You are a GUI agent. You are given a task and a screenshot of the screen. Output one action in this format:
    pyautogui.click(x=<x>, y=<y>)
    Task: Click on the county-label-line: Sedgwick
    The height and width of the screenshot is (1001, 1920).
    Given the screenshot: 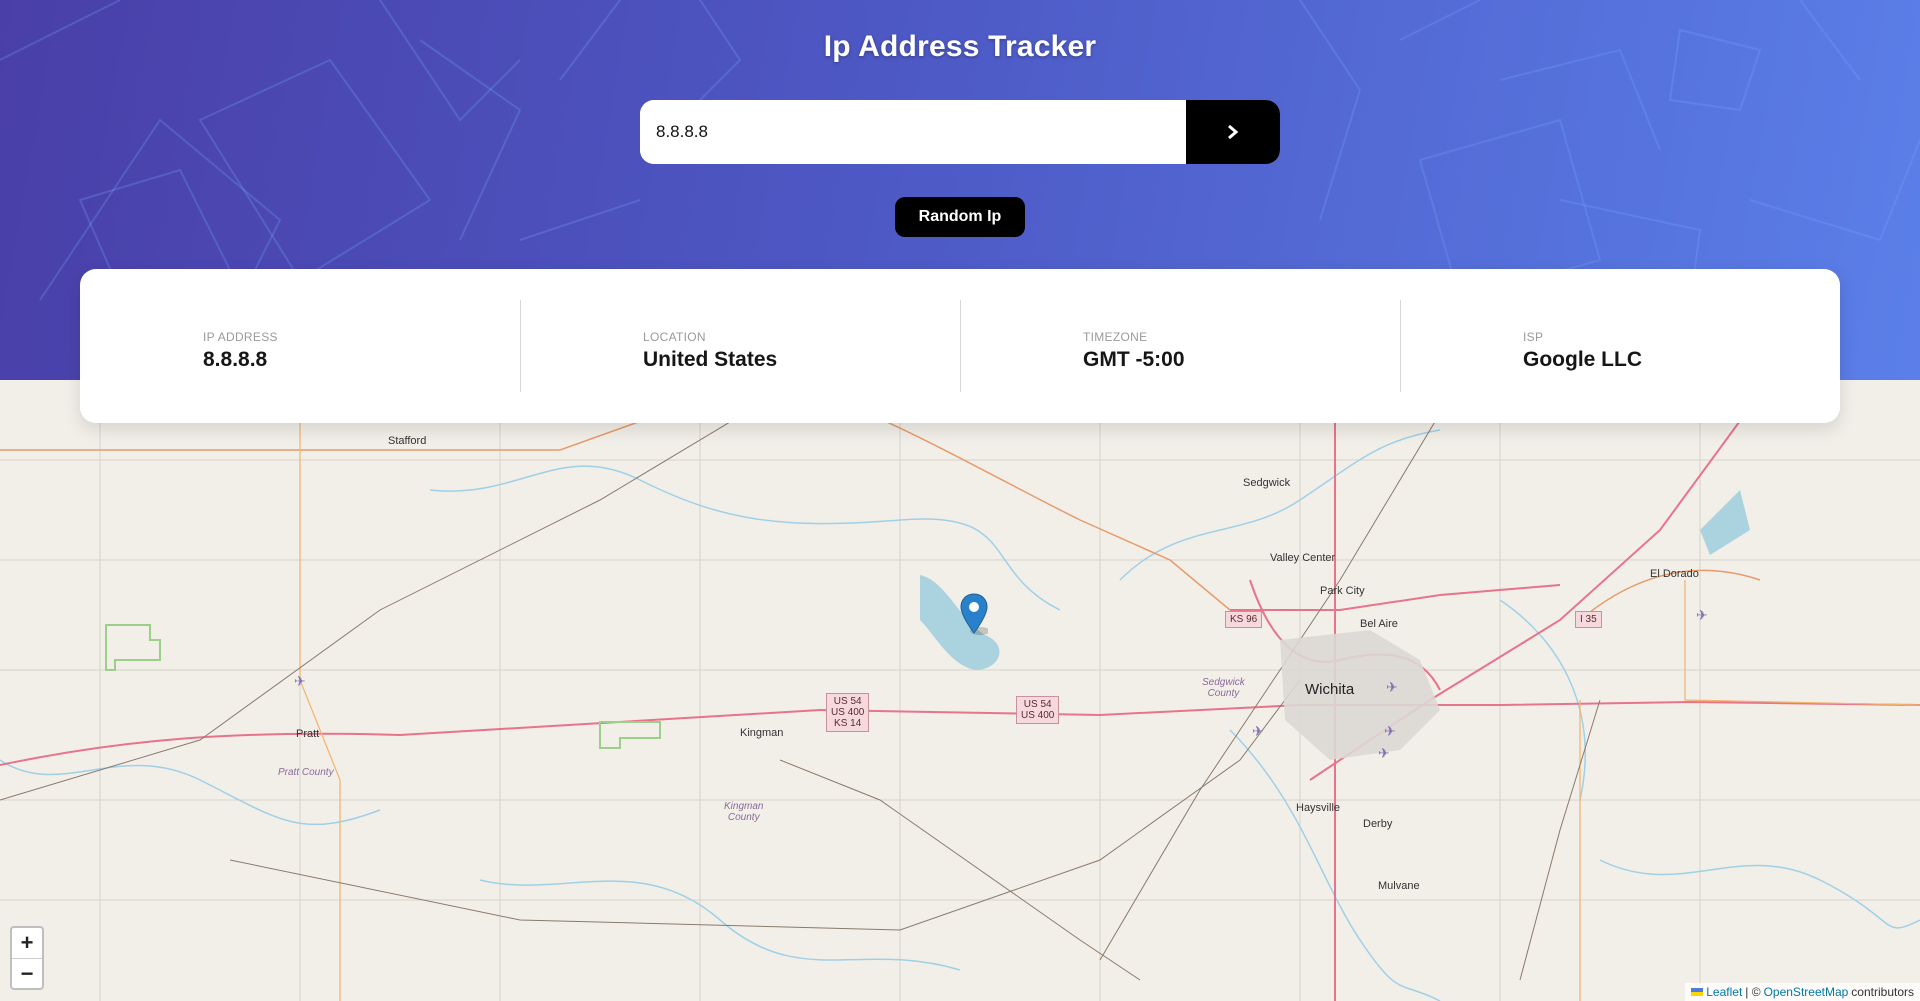 What is the action you would take?
    pyautogui.click(x=1223, y=682)
    